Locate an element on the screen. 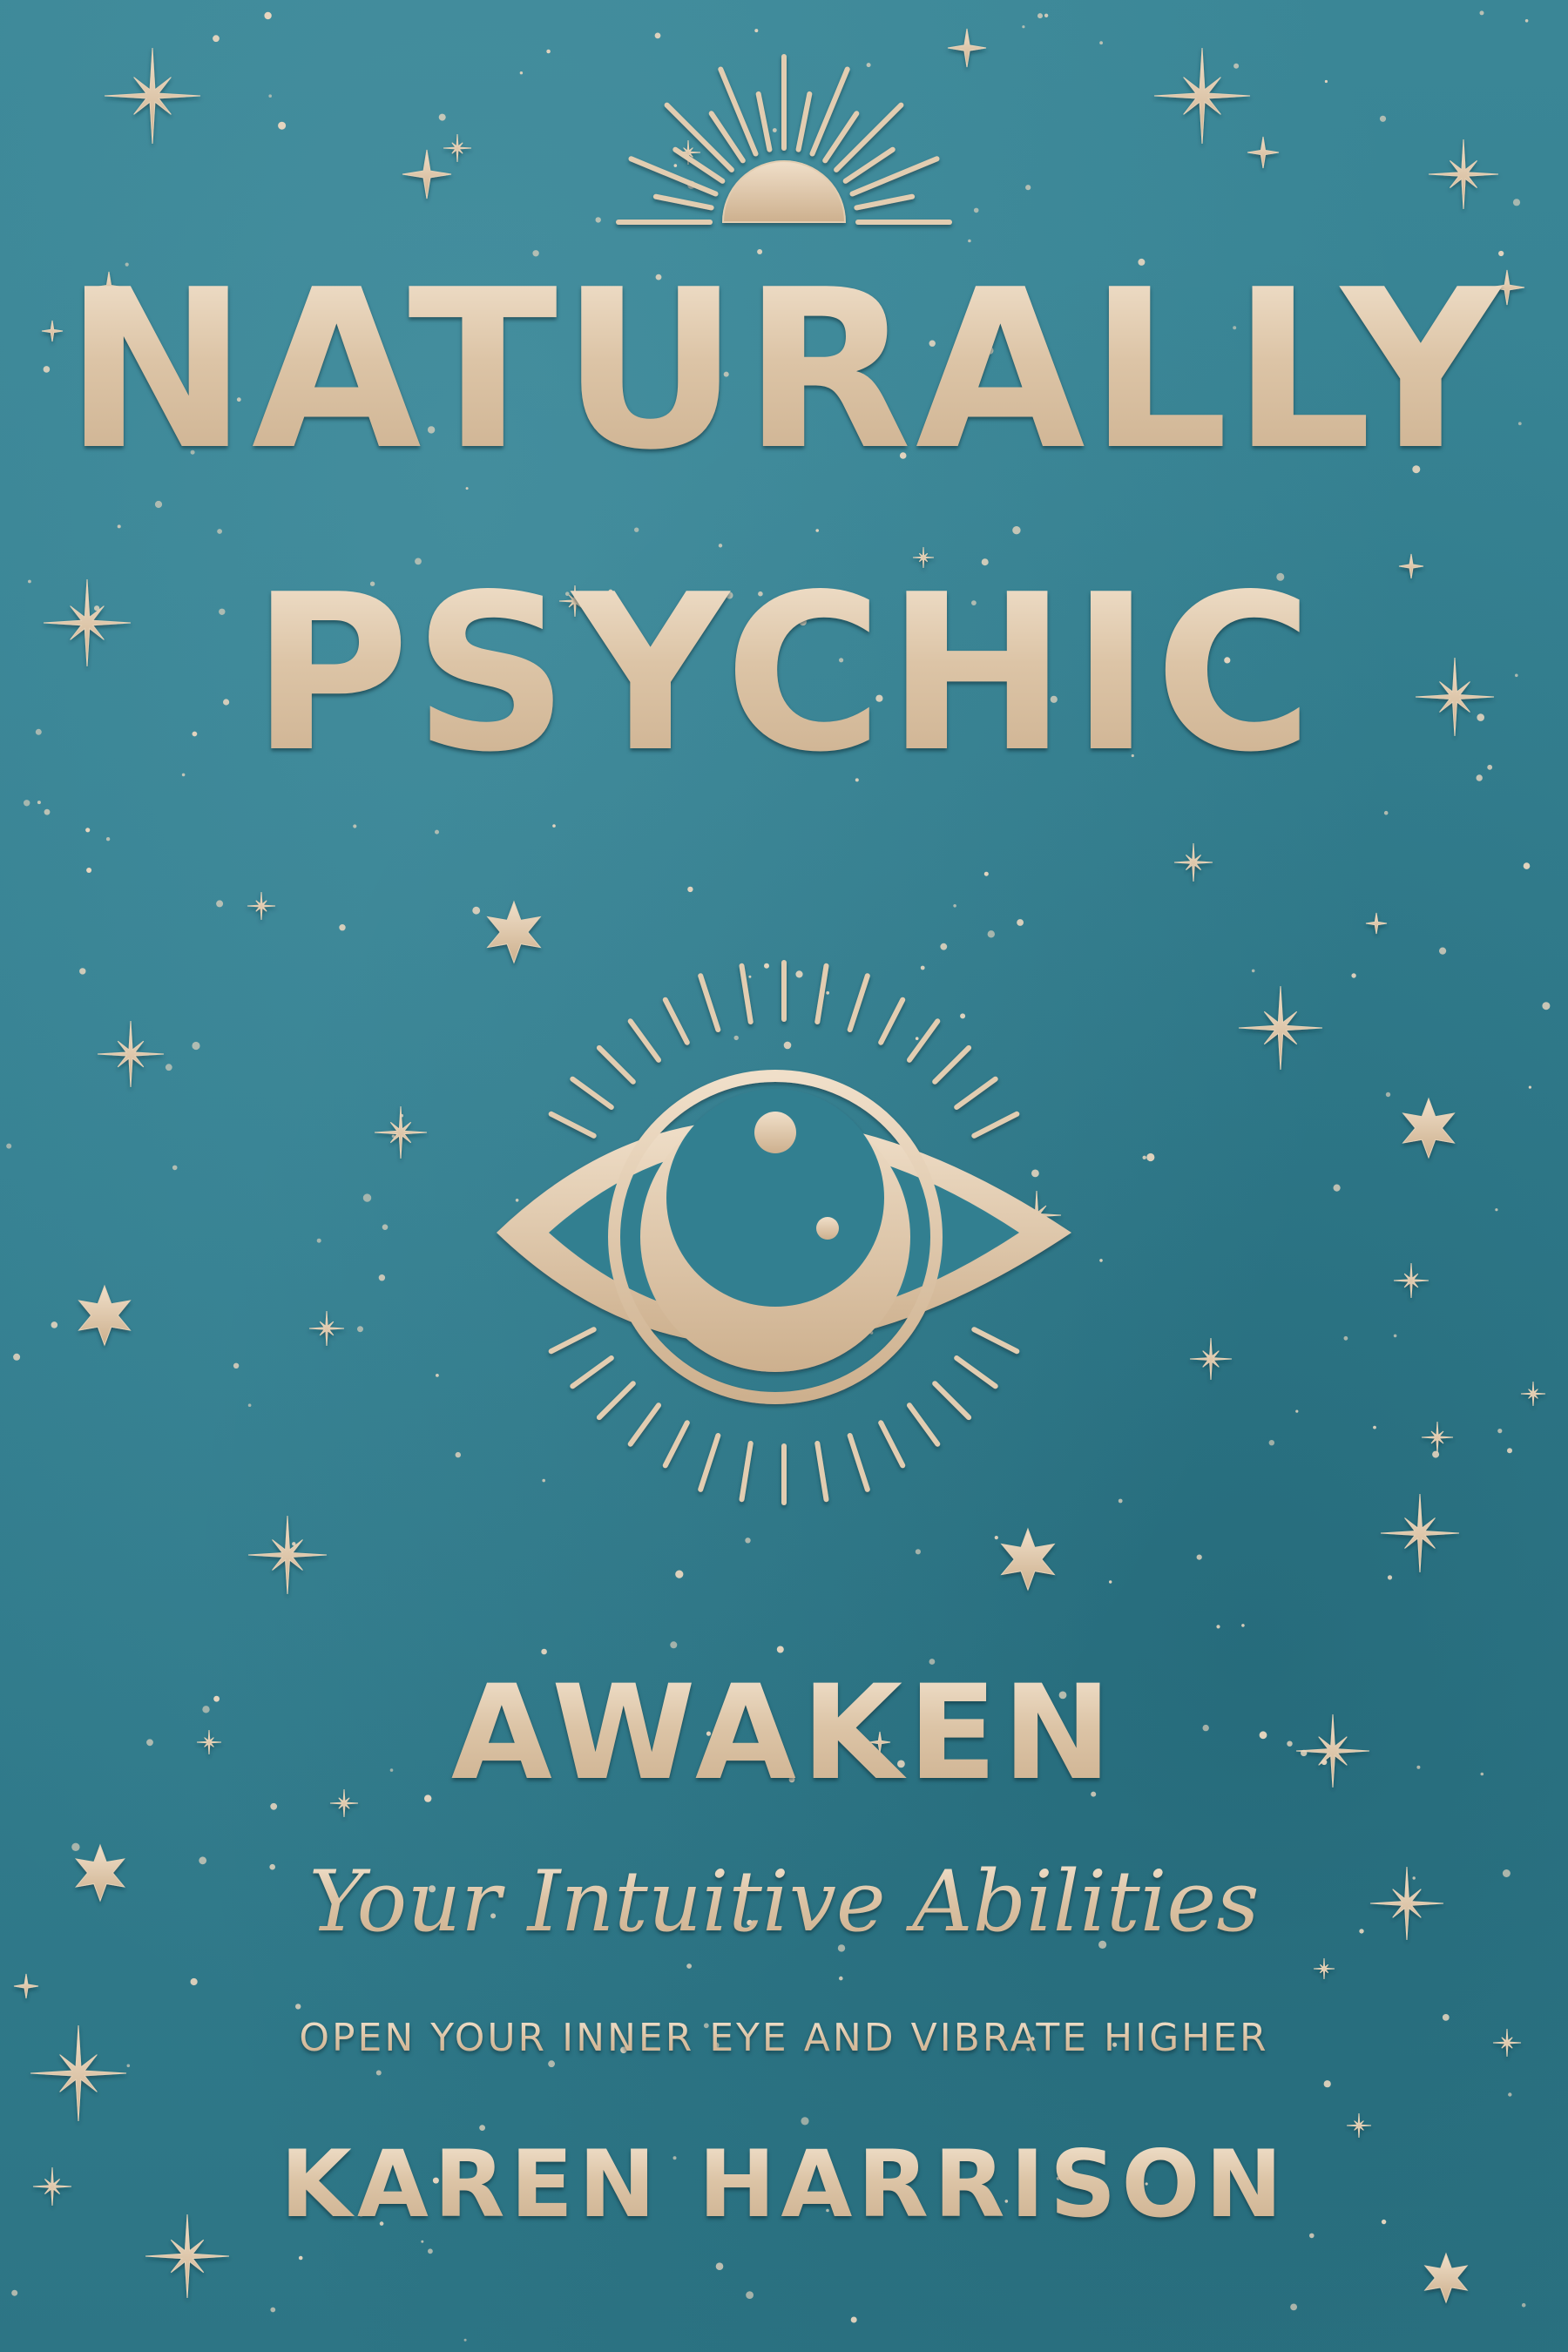  book-title-line1: NATURALLY is located at coordinates (784, 371).